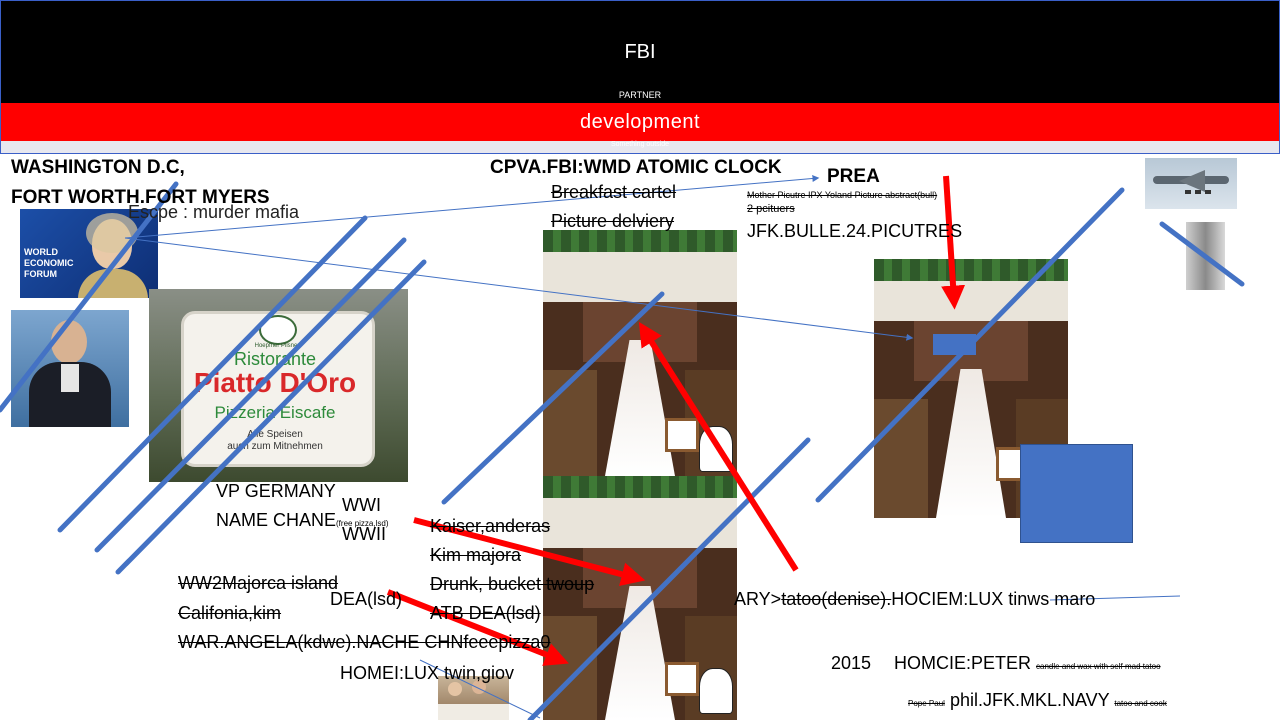 This screenshot has width=1280, height=720. Describe the element at coordinates (1140, 703) in the screenshot. I see `tatoo-cook-text: tatoo and cook` at that location.